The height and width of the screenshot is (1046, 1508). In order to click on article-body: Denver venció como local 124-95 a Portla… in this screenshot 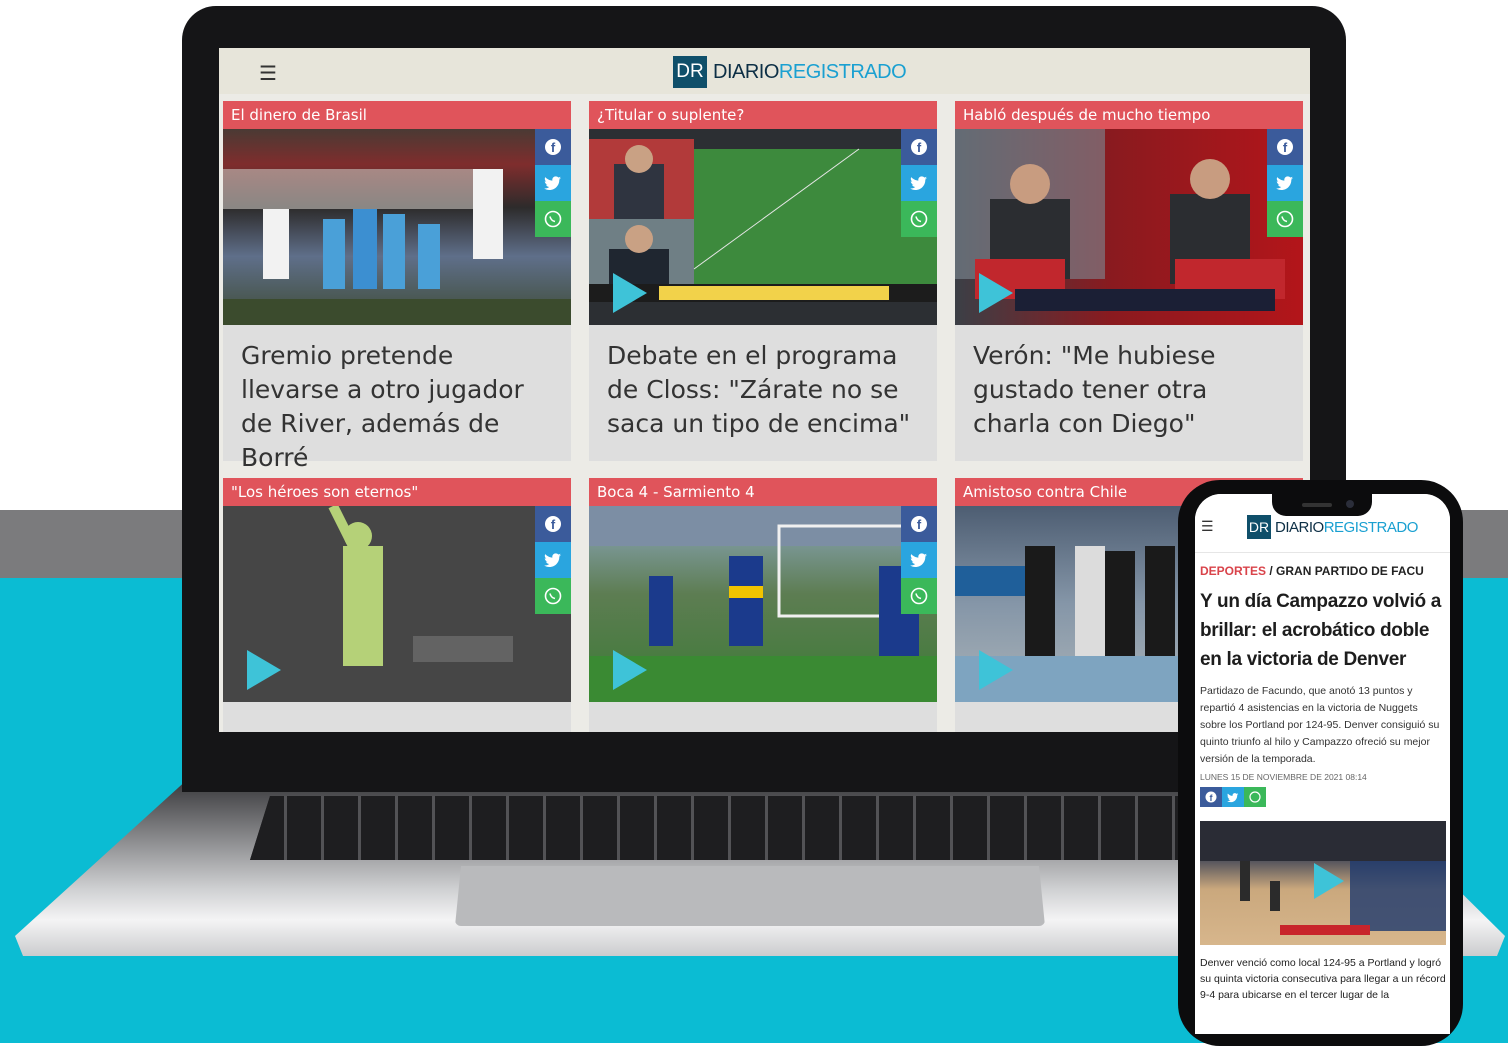, I will do `click(1323, 979)`.